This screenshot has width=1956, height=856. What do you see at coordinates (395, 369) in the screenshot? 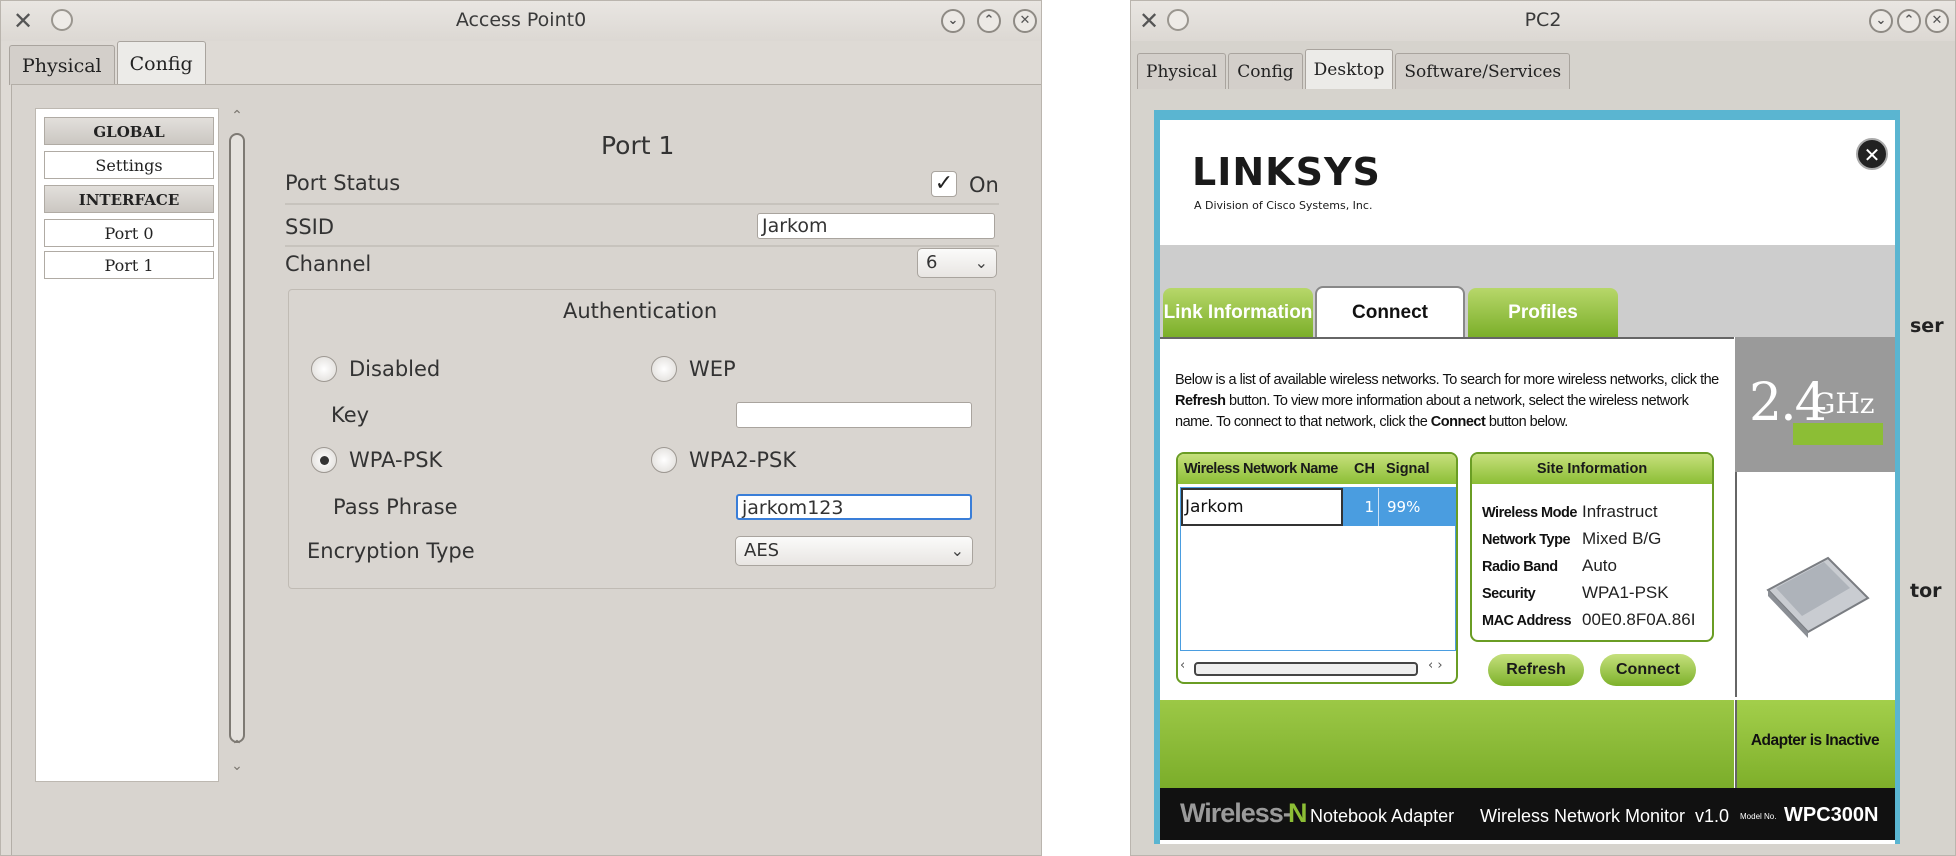
I see `radio-disabled-label: Disabled` at bounding box center [395, 369].